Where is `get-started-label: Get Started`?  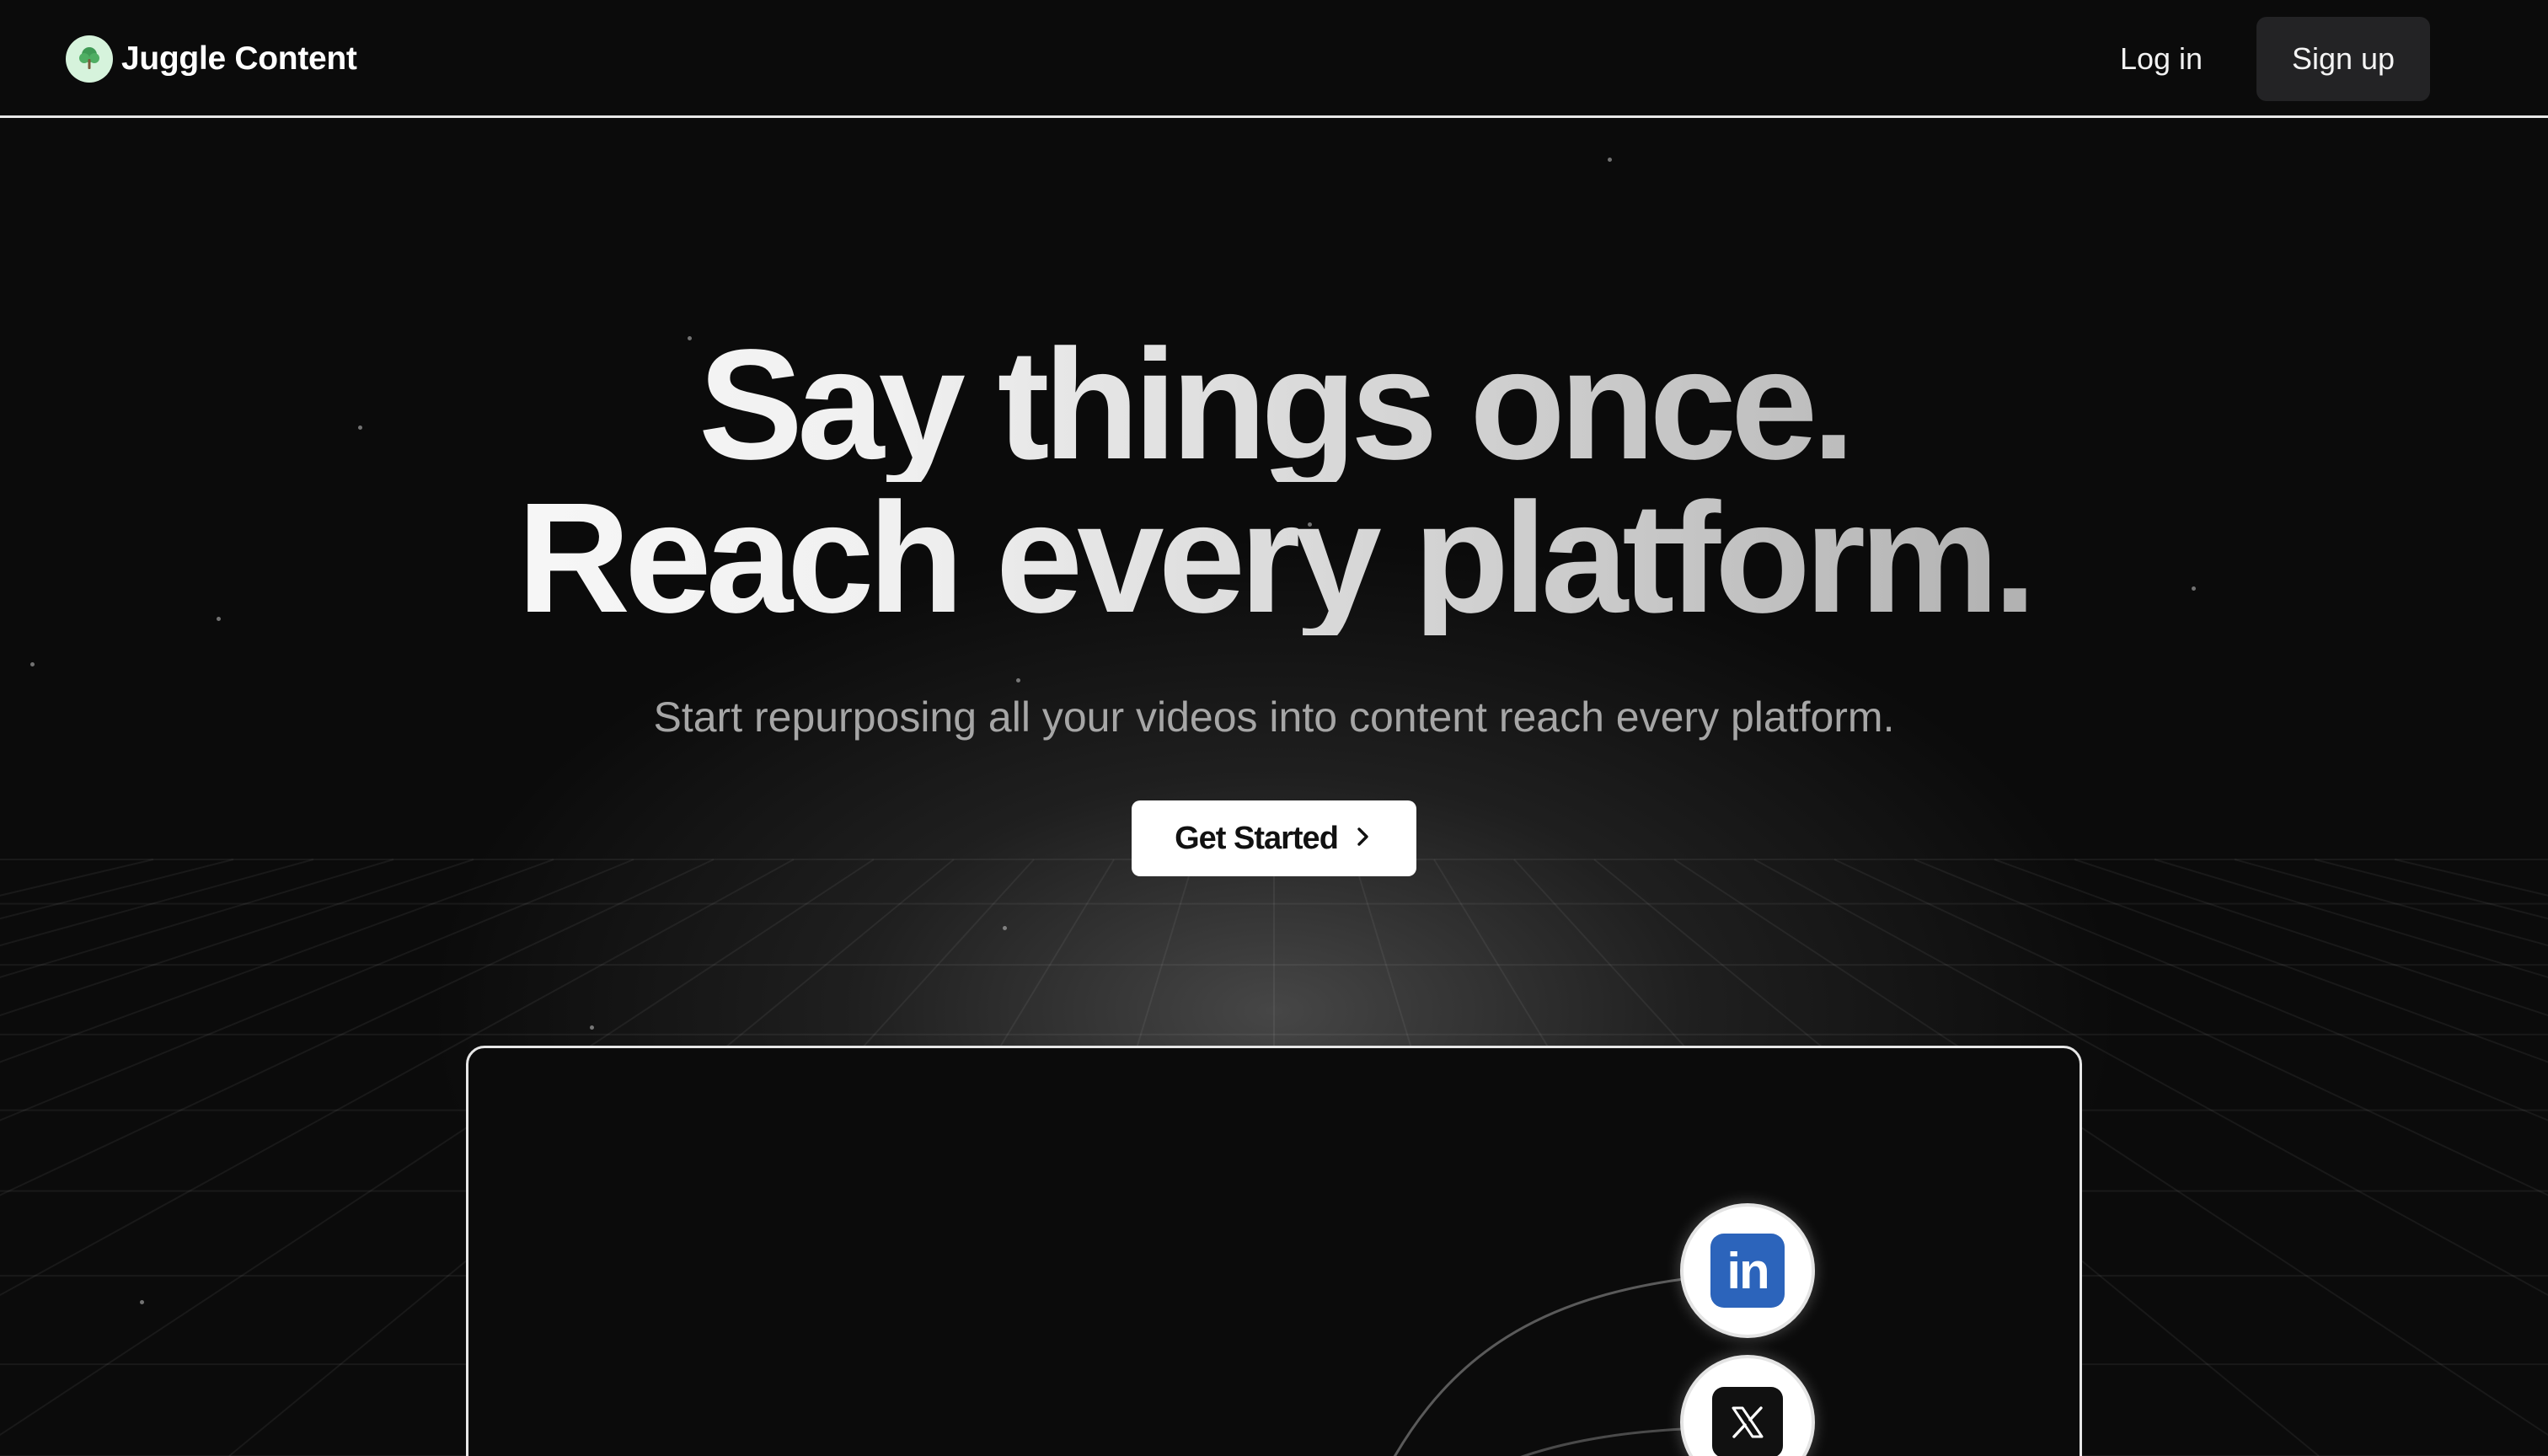 get-started-label: Get Started is located at coordinates (1257, 838).